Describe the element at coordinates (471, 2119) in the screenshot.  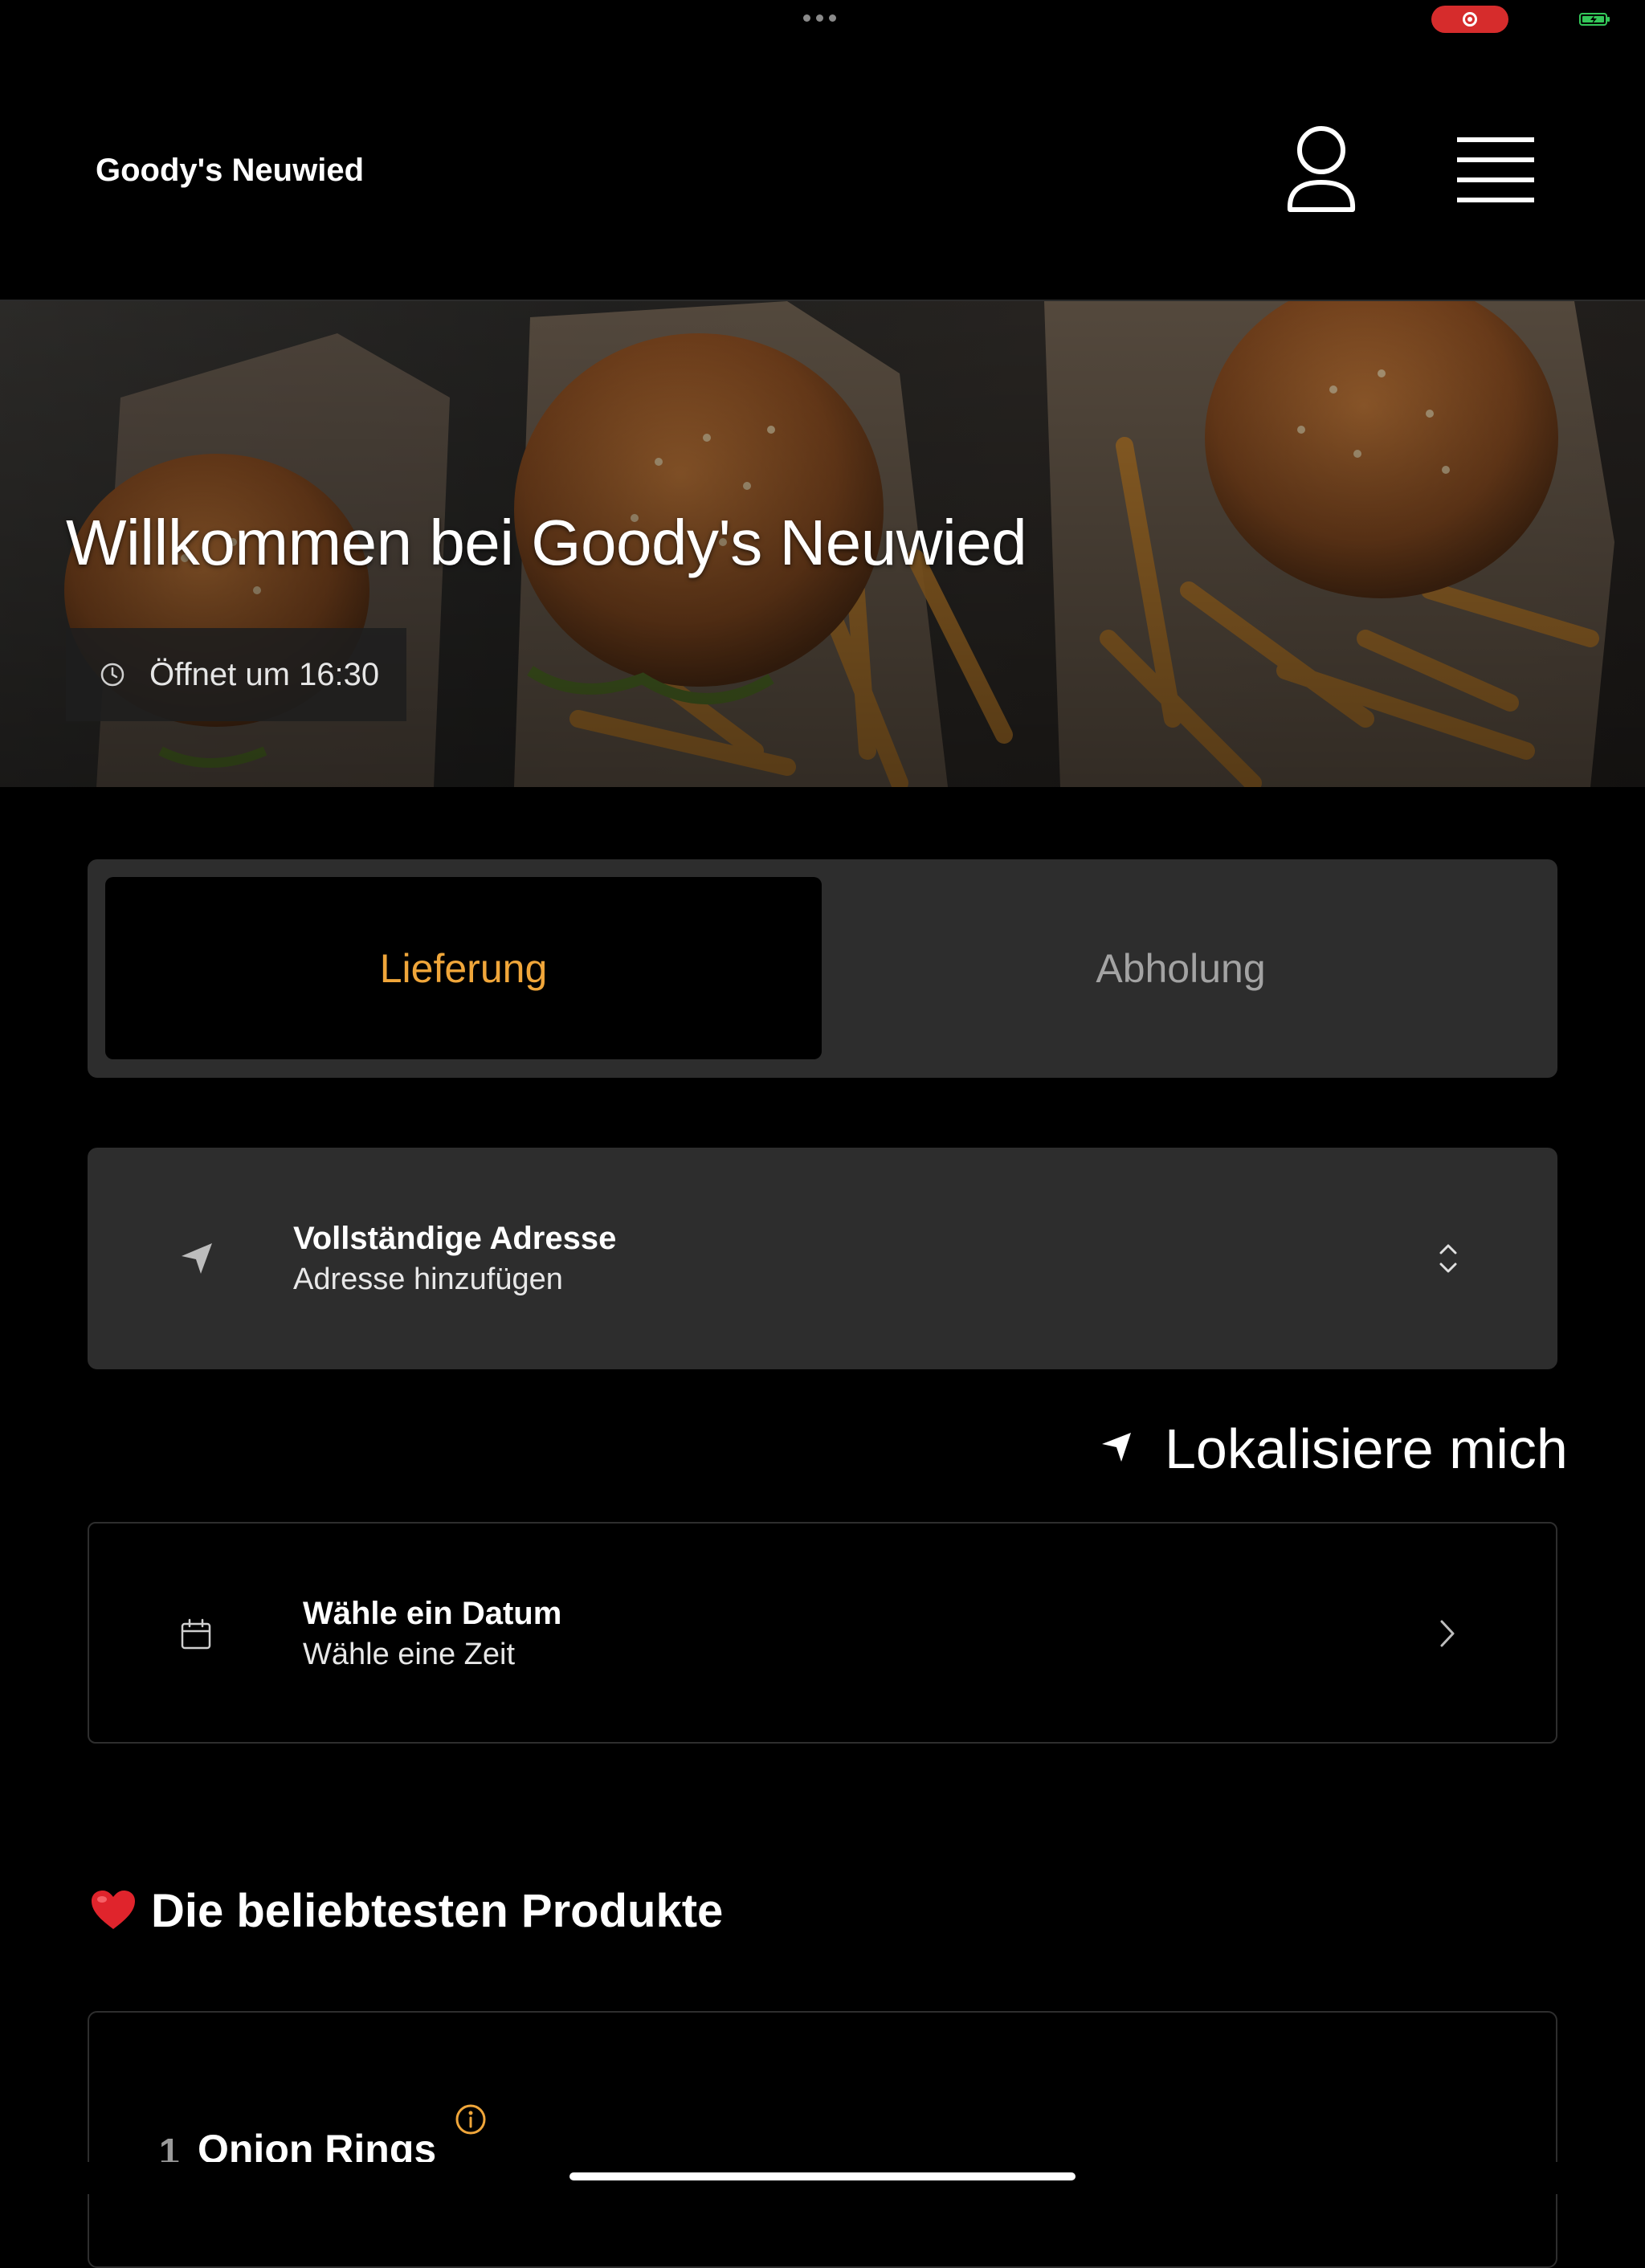
I see `info-icon` at that location.